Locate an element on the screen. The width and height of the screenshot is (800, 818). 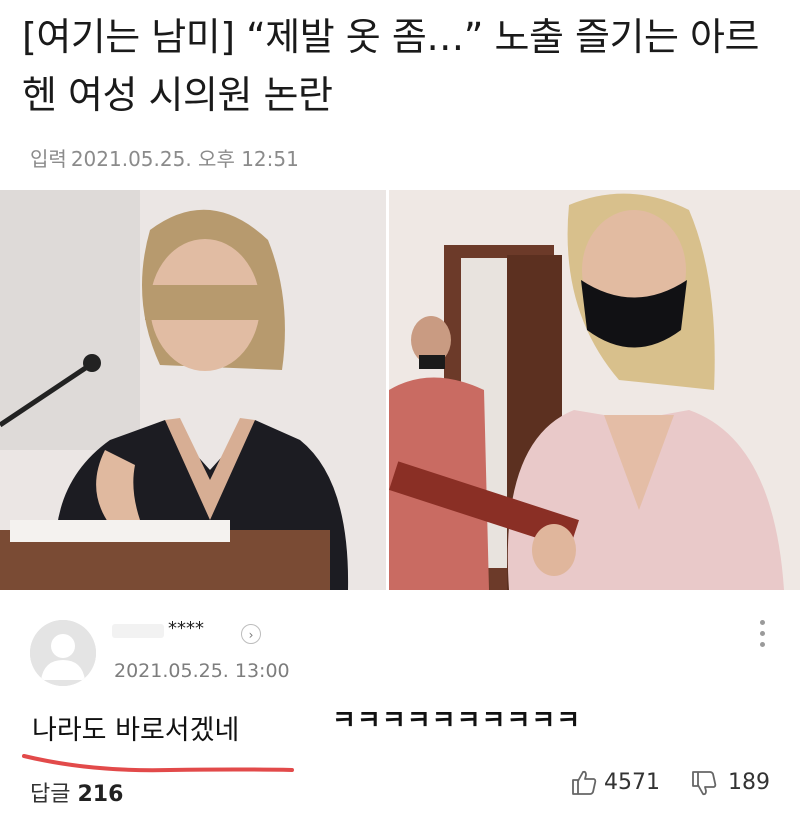
thumbs-up-icon is located at coordinates (584, 782).